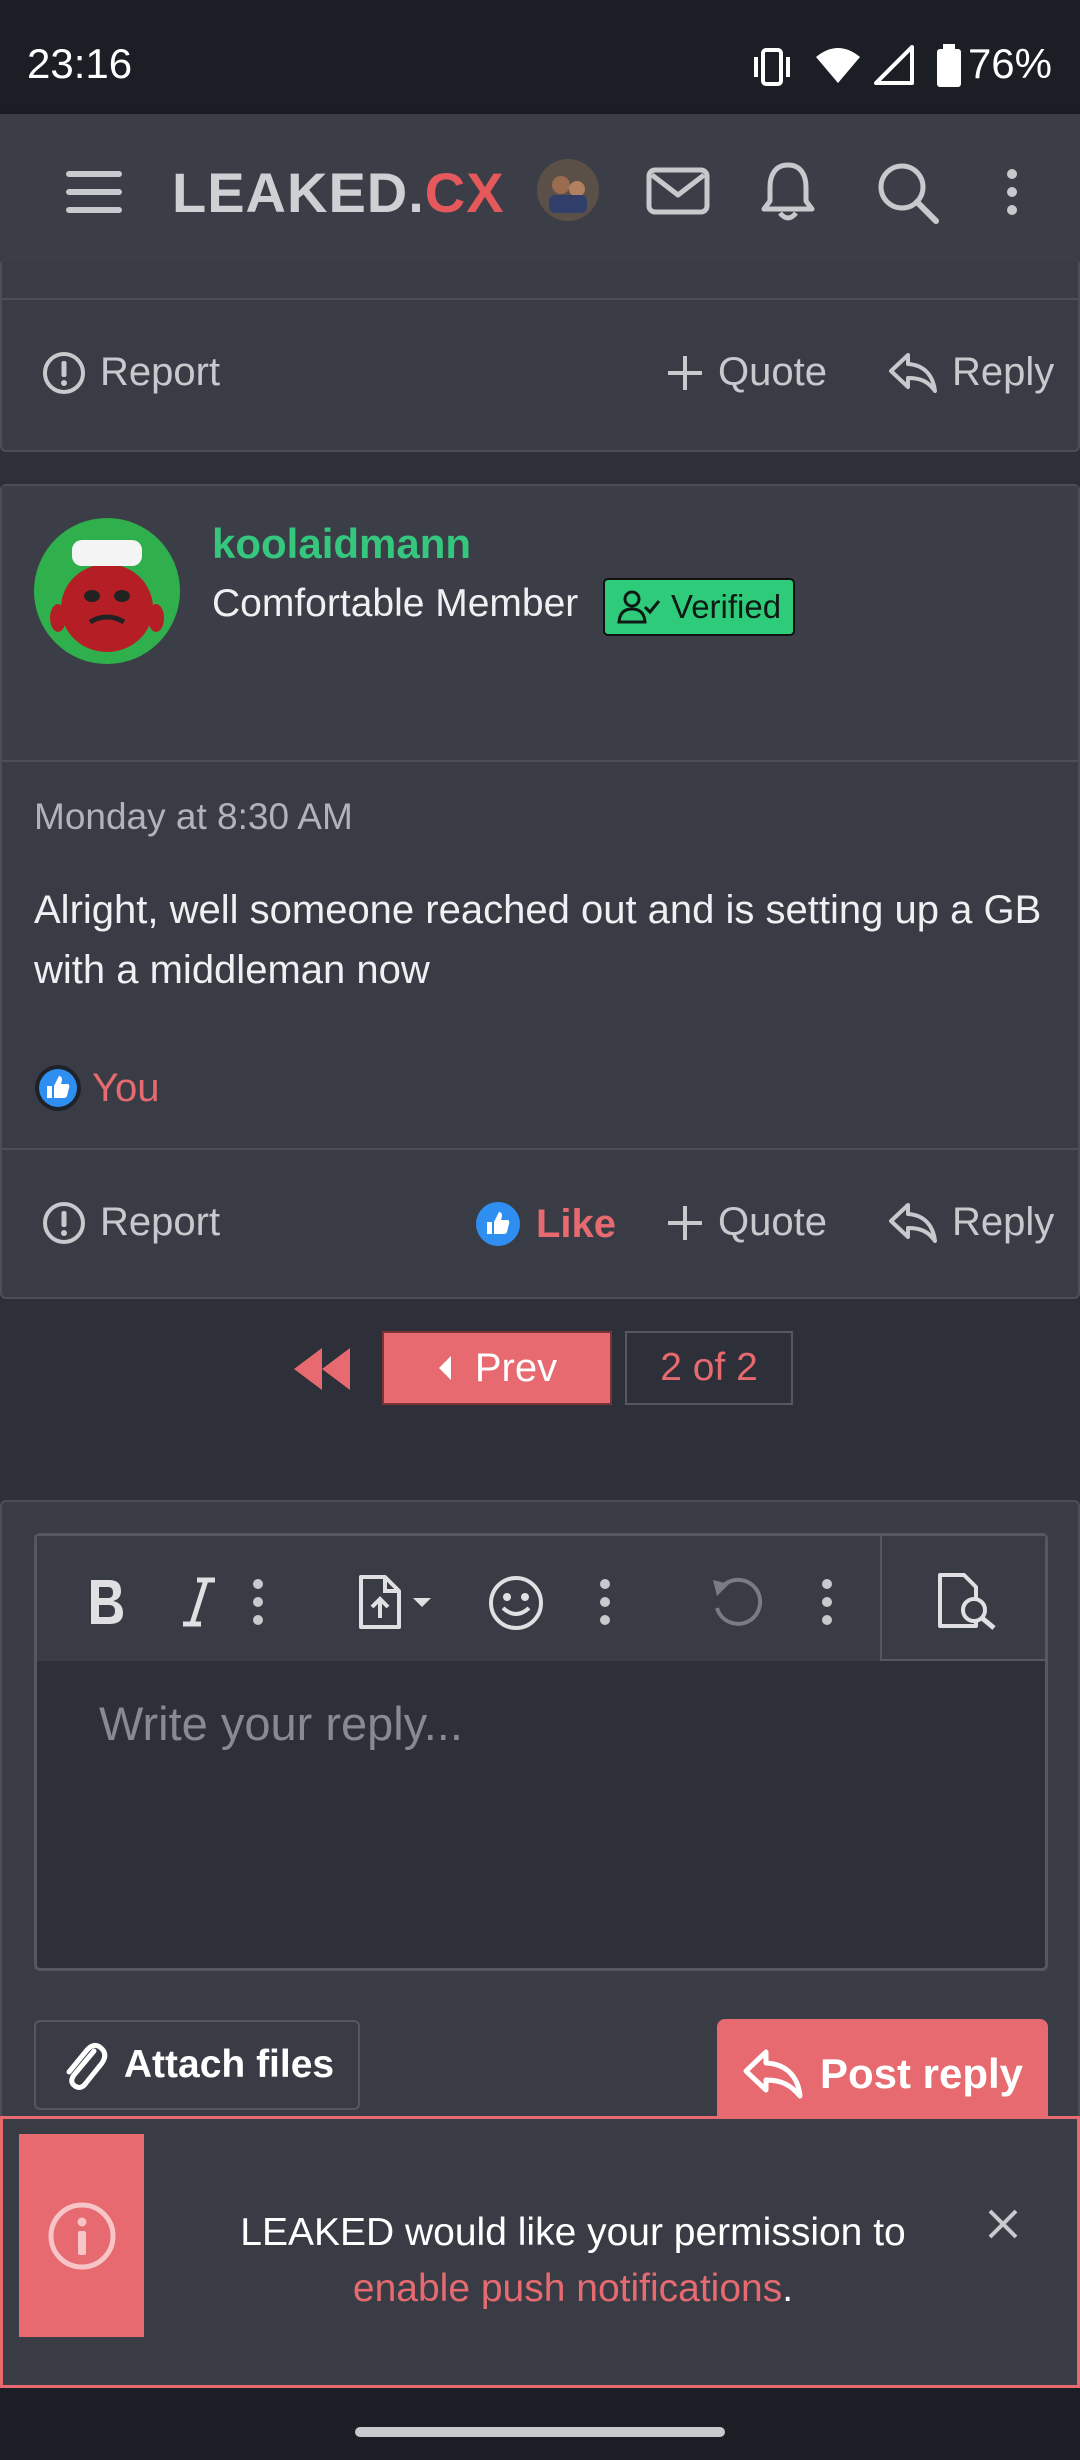 The width and height of the screenshot is (1080, 2460). I want to click on menu-icon, so click(94, 192).